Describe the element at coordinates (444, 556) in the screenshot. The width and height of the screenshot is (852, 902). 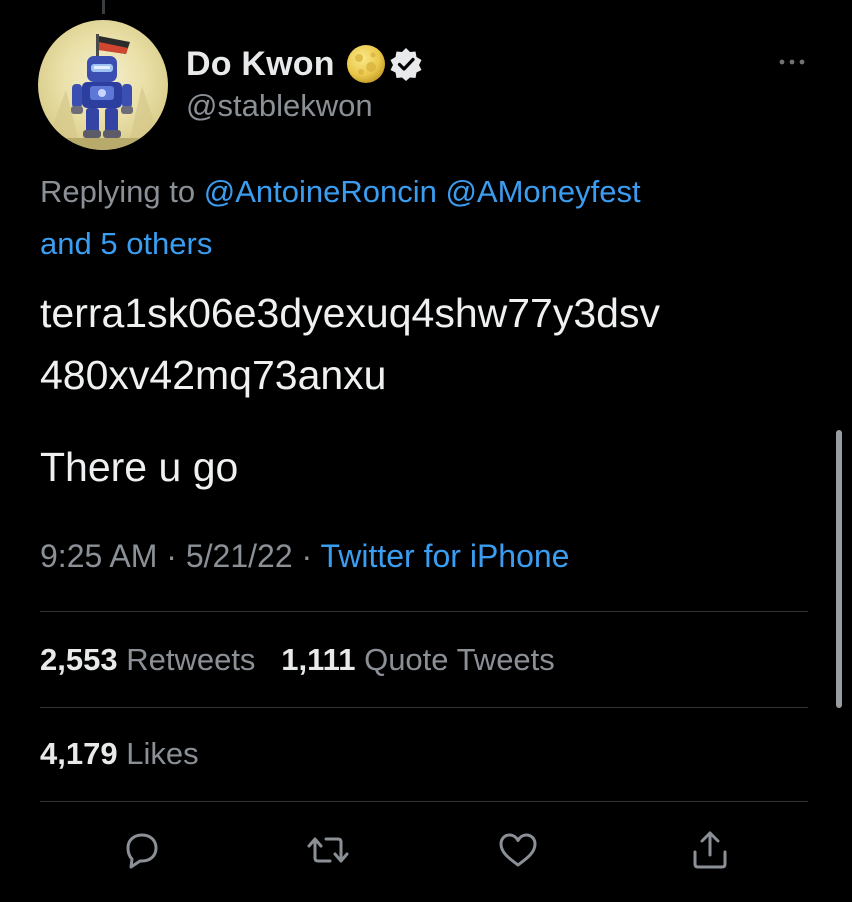
I see `tweet-source-link: Twitter for iPhone` at that location.